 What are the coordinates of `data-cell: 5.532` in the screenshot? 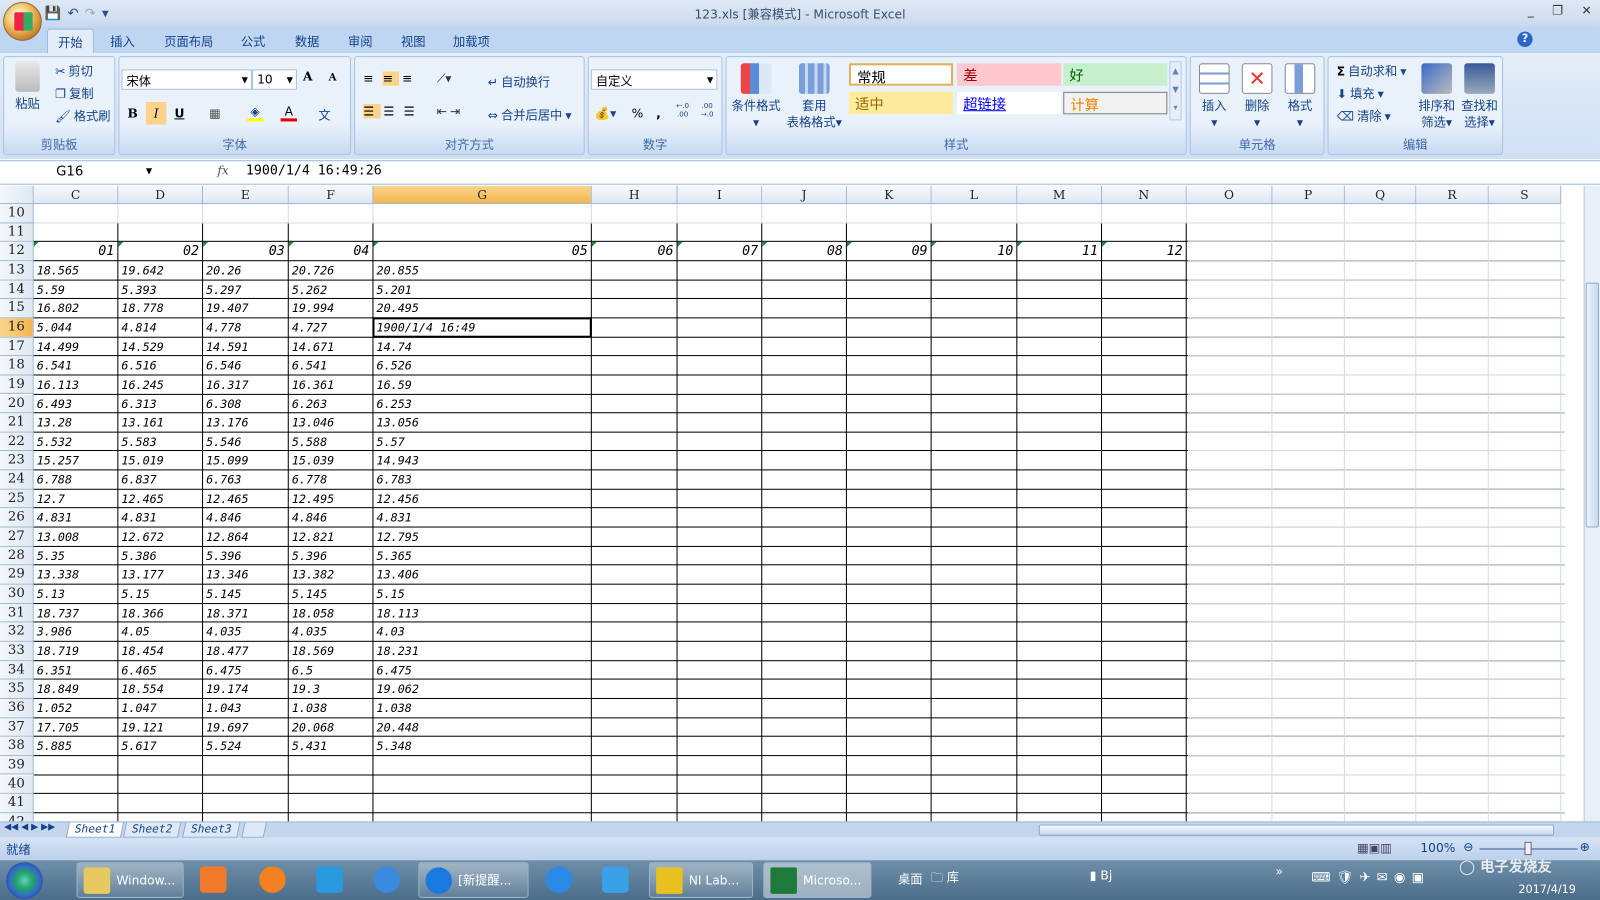 It's located at (76, 441).